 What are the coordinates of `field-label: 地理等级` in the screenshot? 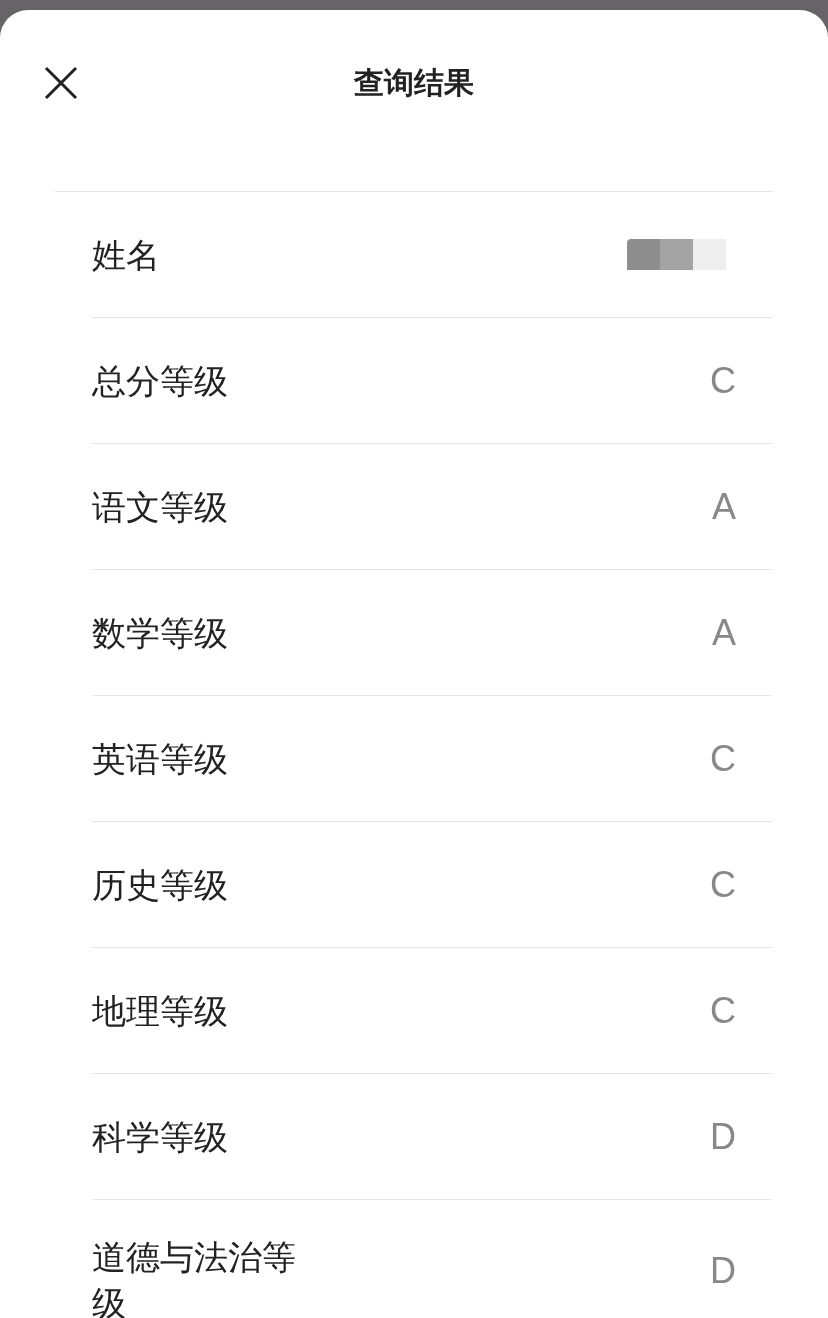 It's located at (160, 1011).